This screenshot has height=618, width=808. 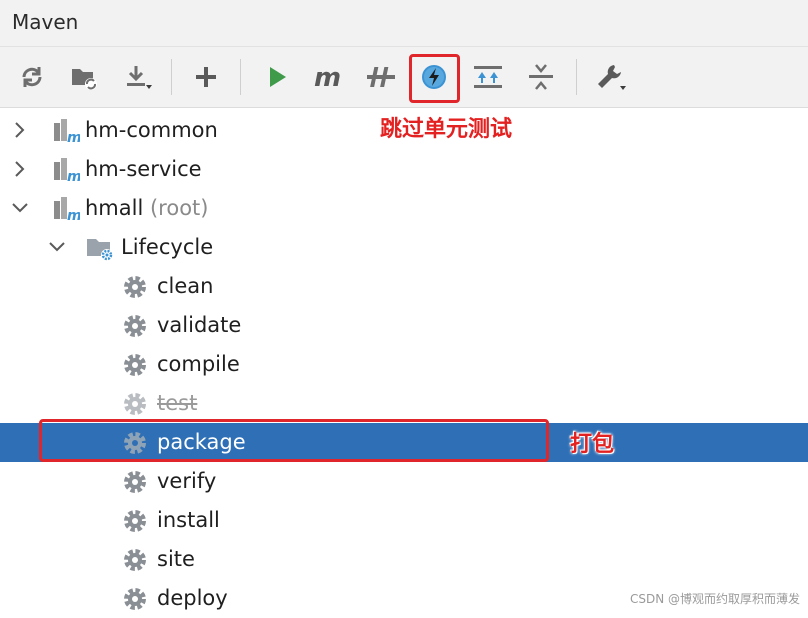 I want to click on collapse-all-icon, so click(x=541, y=77).